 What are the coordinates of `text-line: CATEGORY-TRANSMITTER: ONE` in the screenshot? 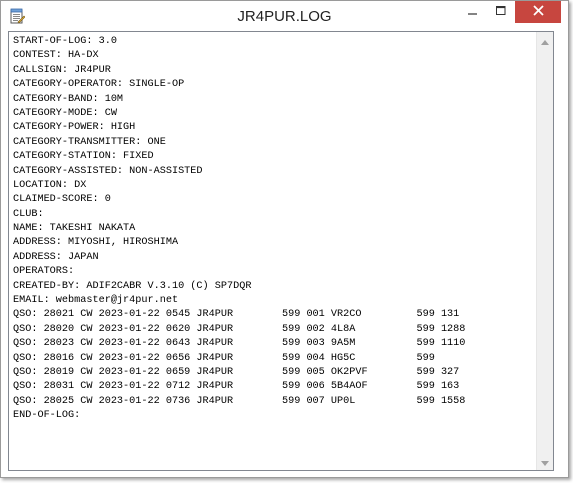 It's located at (89, 142).